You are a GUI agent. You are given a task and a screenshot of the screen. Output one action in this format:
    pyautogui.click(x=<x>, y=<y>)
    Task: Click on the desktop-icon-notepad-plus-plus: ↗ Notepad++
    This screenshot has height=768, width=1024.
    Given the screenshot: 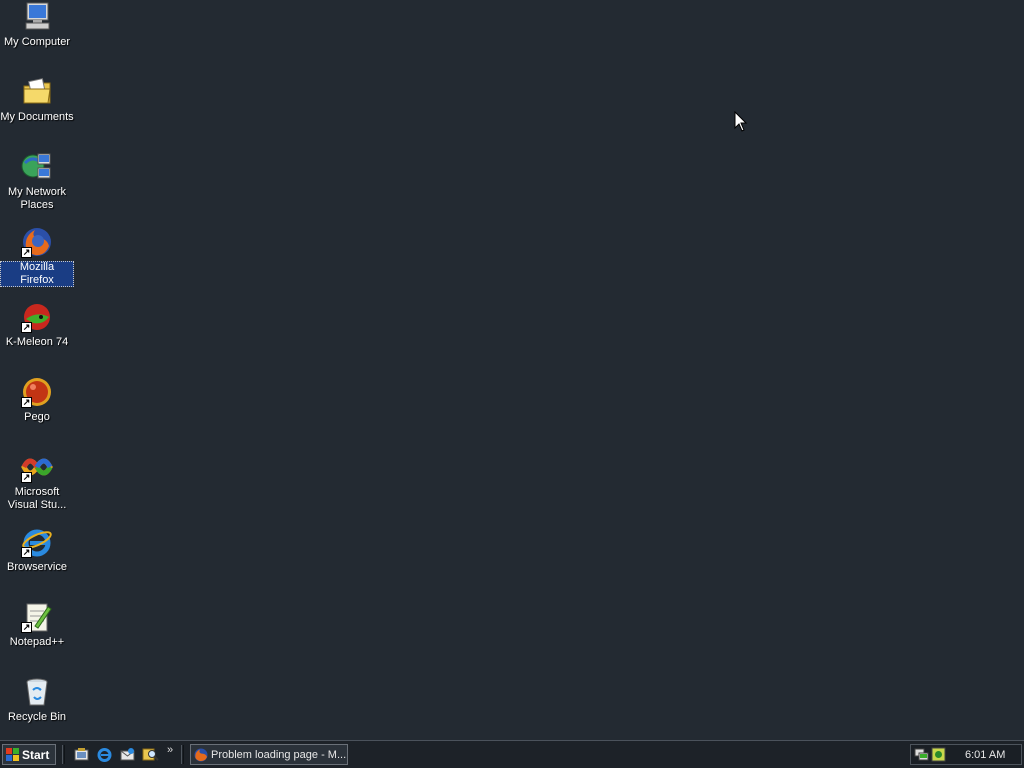 What is the action you would take?
    pyautogui.click(x=37, y=636)
    